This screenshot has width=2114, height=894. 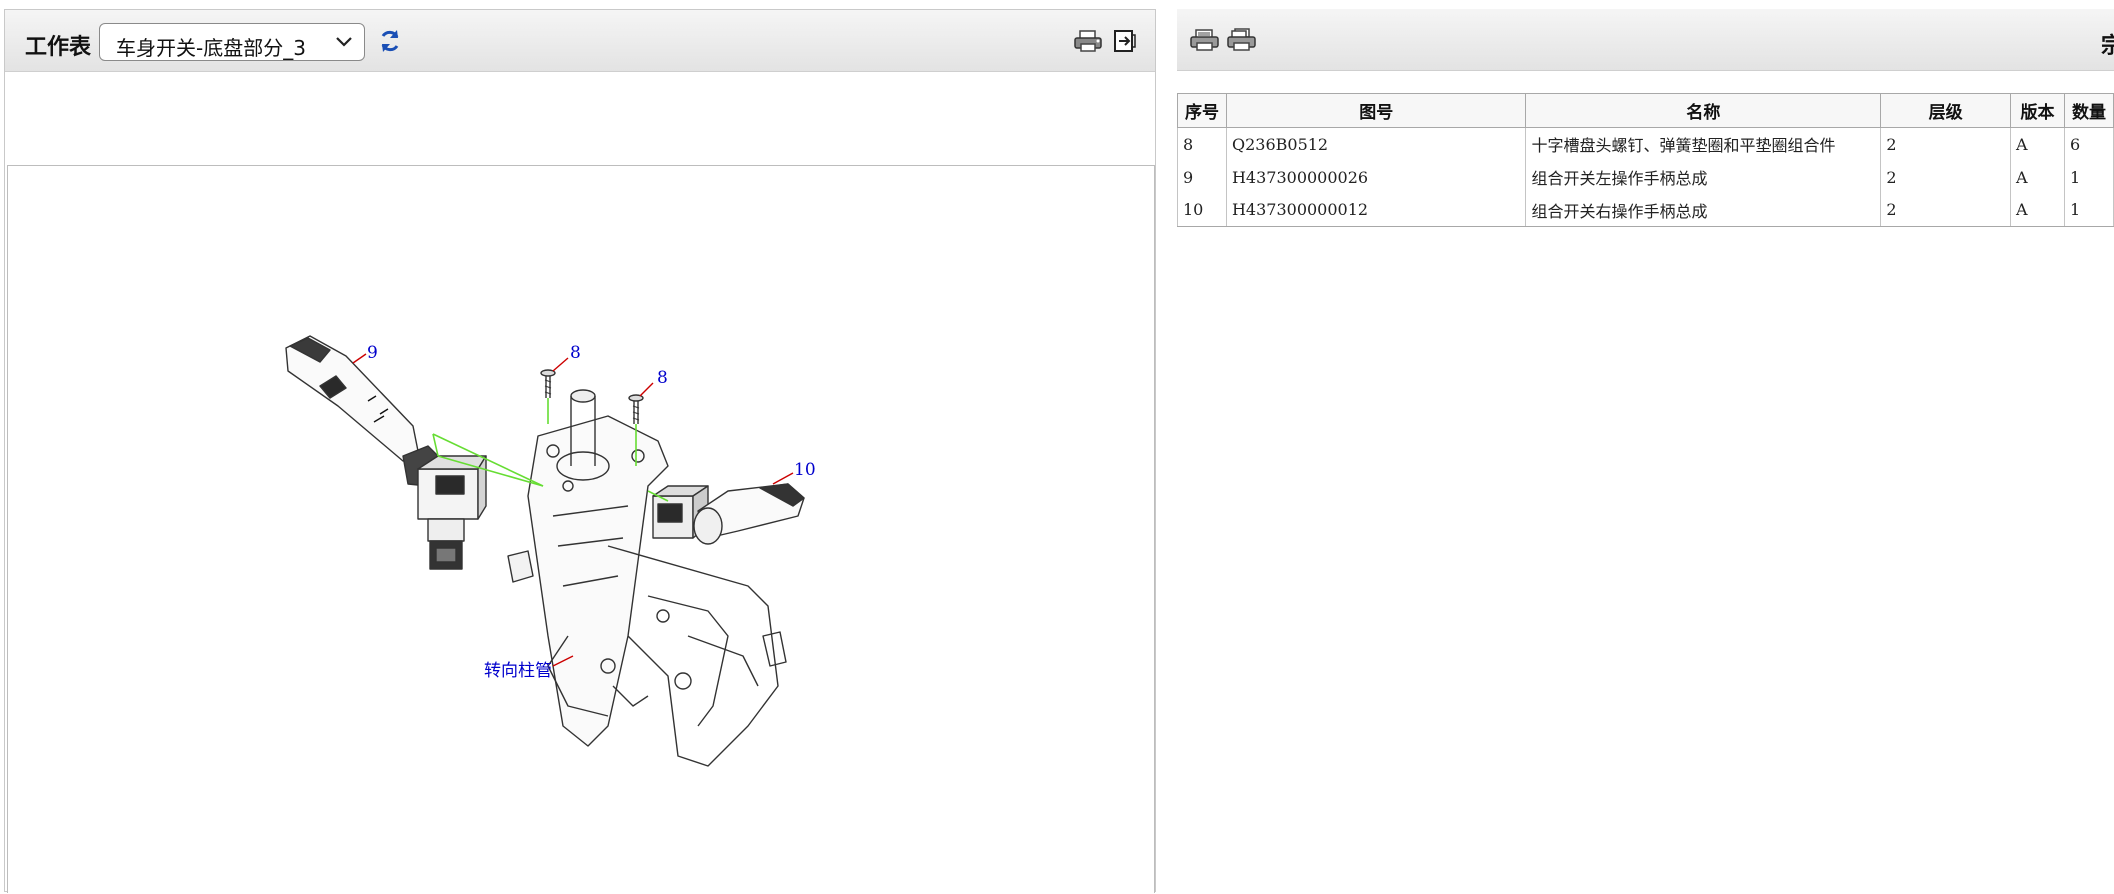 What do you see at coordinates (1645, 40) in the screenshot?
I see `parts-list-toolbar: 宗` at bounding box center [1645, 40].